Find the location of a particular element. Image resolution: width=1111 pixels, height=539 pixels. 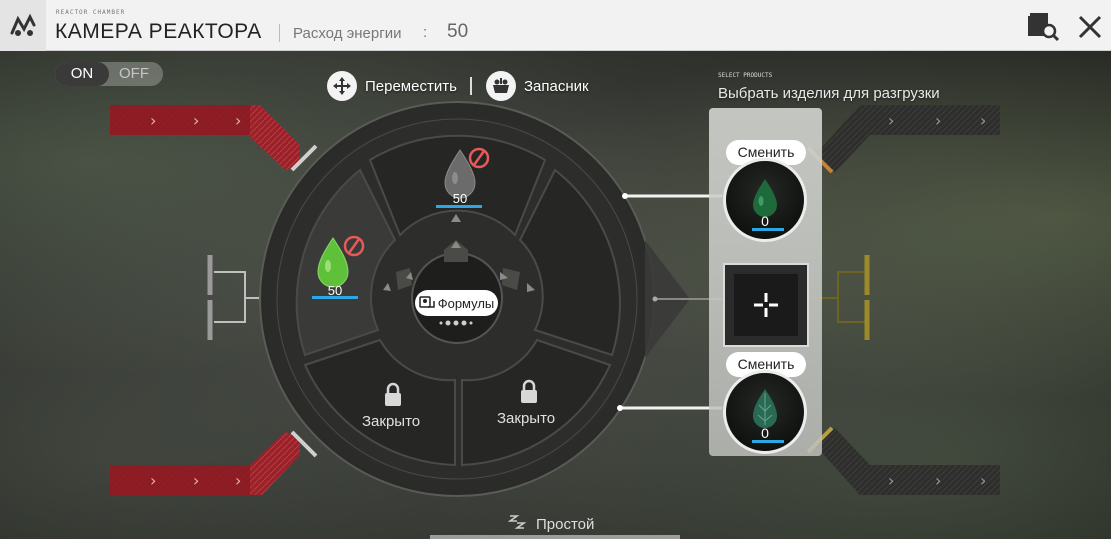

search-document-icon is located at coordinates (1043, 27).